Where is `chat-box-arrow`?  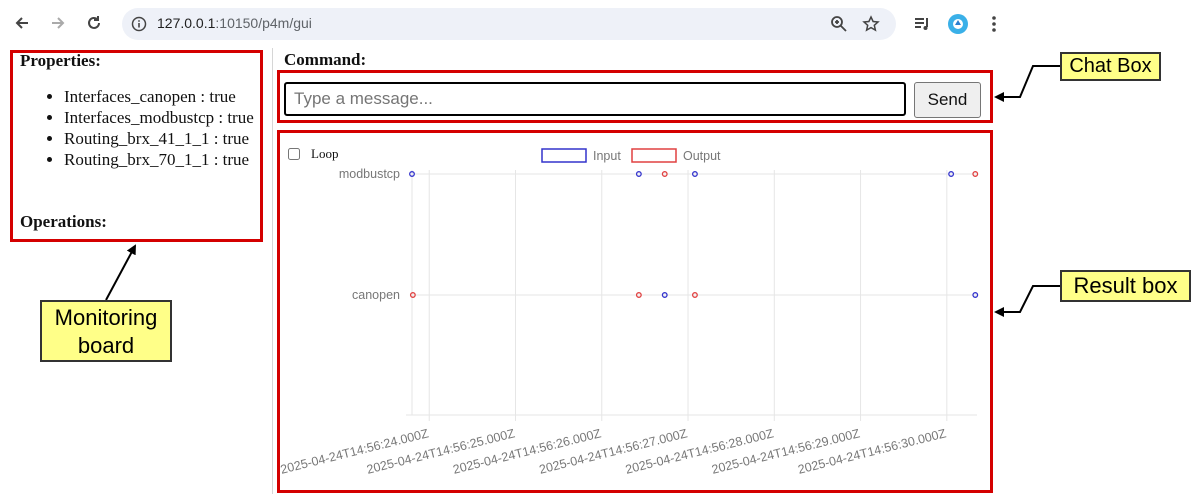 chat-box-arrow is located at coordinates (1027, 83).